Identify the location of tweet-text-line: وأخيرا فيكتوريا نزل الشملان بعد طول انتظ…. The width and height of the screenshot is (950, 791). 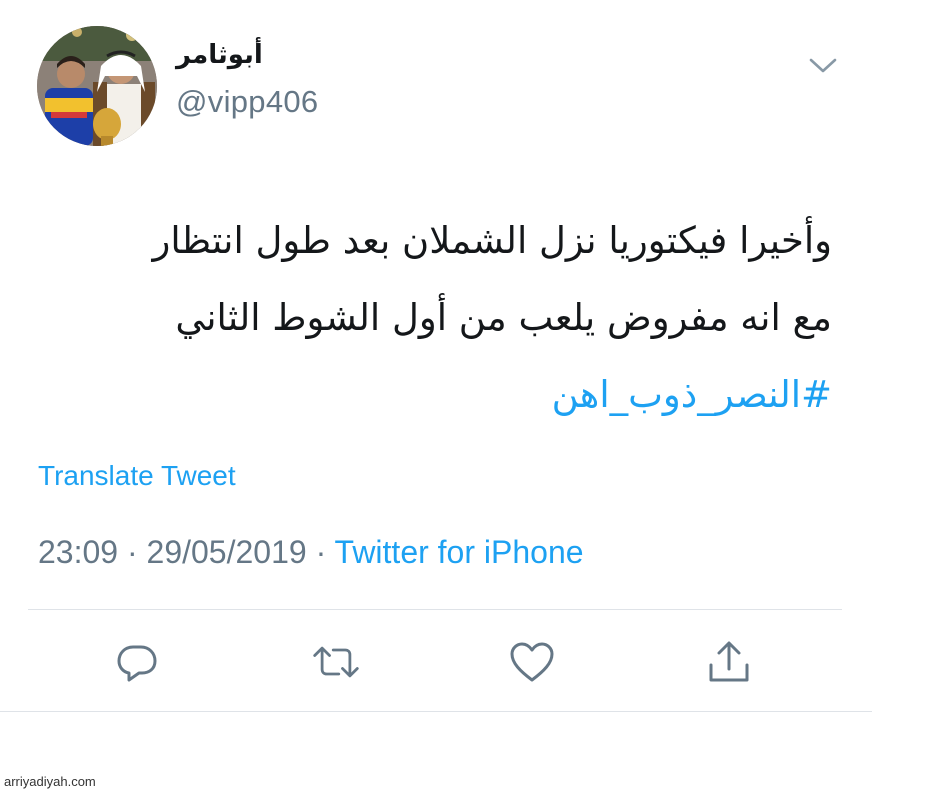
(492, 240).